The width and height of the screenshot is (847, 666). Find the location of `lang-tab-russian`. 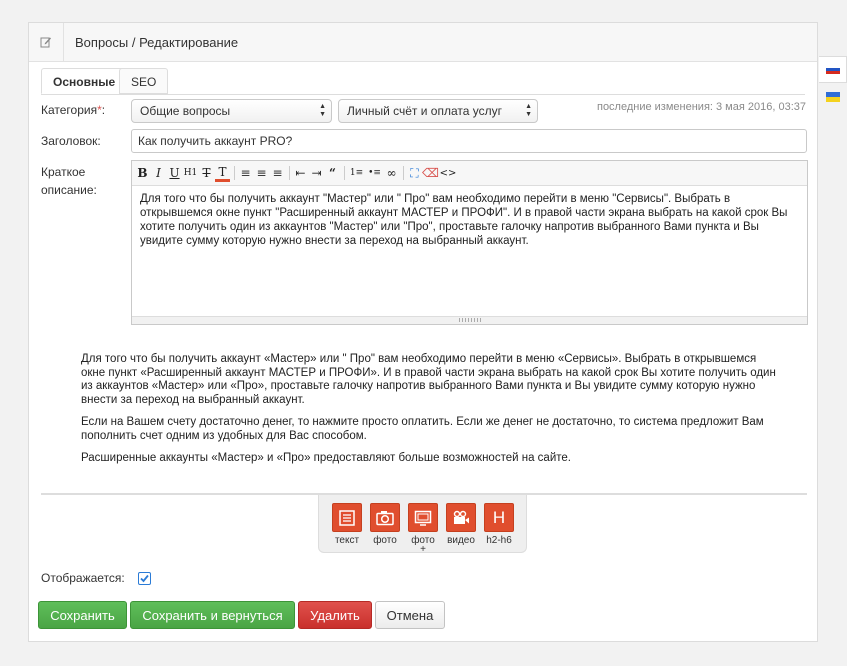

lang-tab-russian is located at coordinates (833, 69).